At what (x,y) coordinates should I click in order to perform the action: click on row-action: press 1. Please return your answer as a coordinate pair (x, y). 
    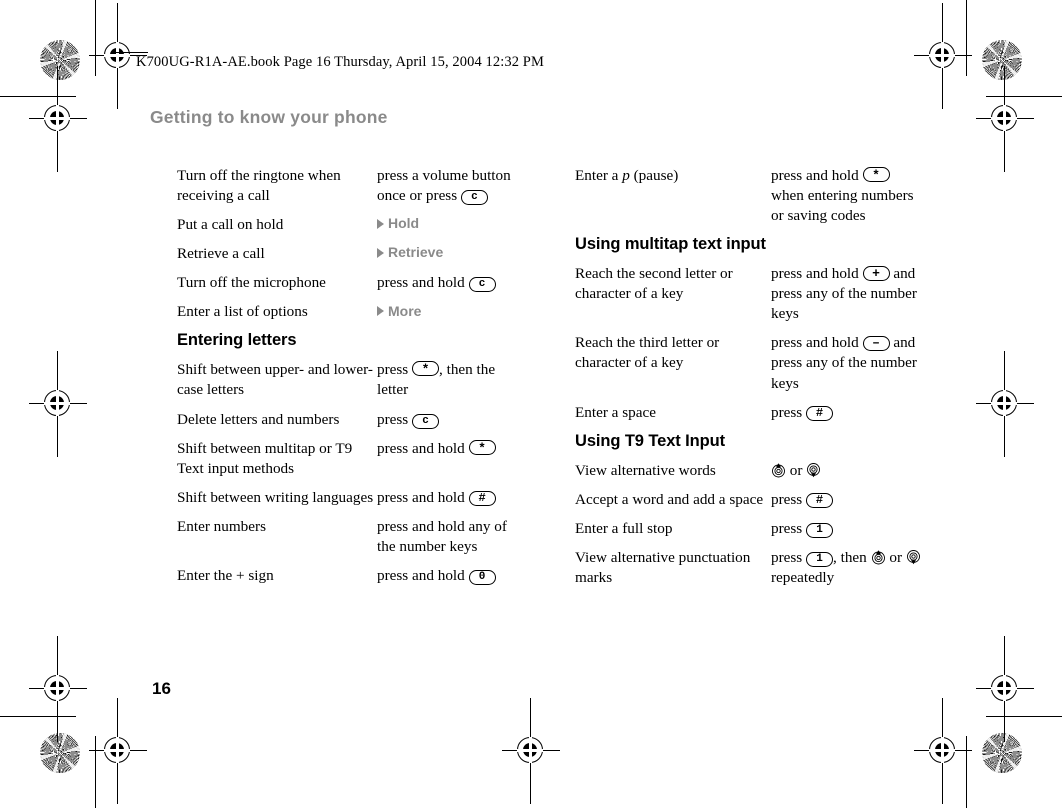
    Looking at the image, I should click on (848, 529).